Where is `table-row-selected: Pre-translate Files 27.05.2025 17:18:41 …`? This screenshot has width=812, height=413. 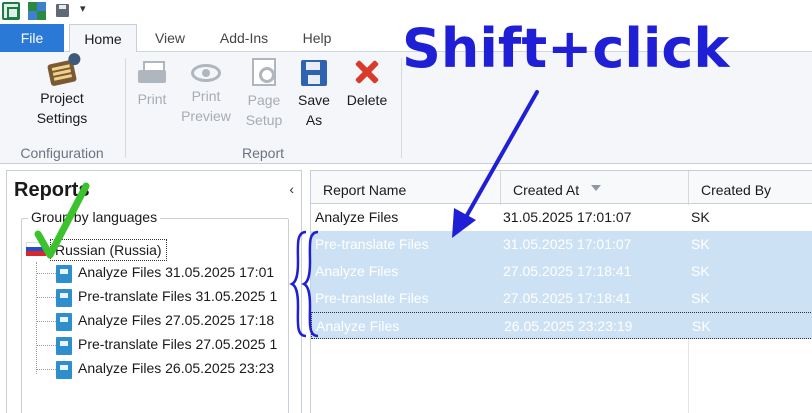
table-row-selected: Pre-translate Files 27.05.2025 17:18:41 … is located at coordinates (561, 298).